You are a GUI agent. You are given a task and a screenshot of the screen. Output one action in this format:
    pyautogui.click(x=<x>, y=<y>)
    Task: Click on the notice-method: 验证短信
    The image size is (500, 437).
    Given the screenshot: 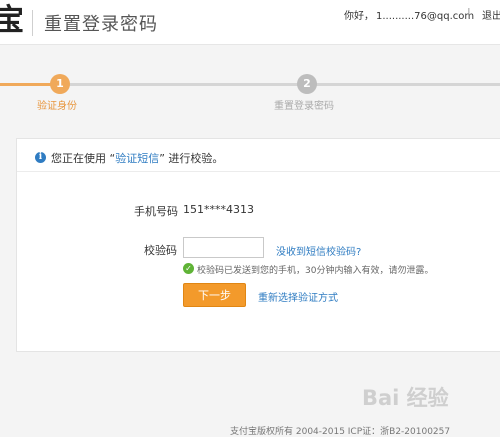 What is the action you would take?
    pyautogui.click(x=137, y=158)
    